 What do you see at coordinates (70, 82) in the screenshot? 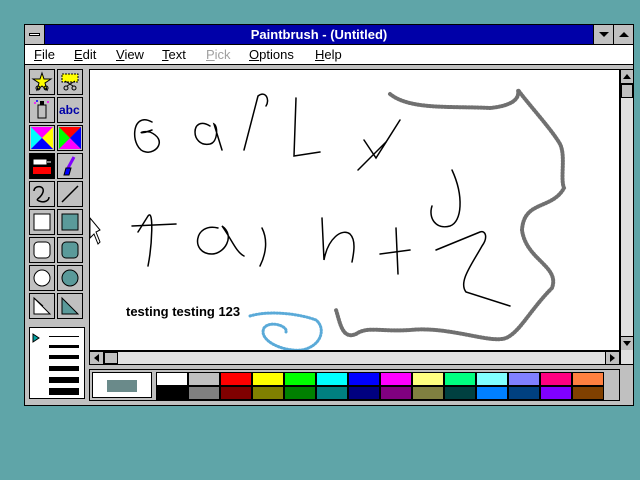
I see `tool-pick` at bounding box center [70, 82].